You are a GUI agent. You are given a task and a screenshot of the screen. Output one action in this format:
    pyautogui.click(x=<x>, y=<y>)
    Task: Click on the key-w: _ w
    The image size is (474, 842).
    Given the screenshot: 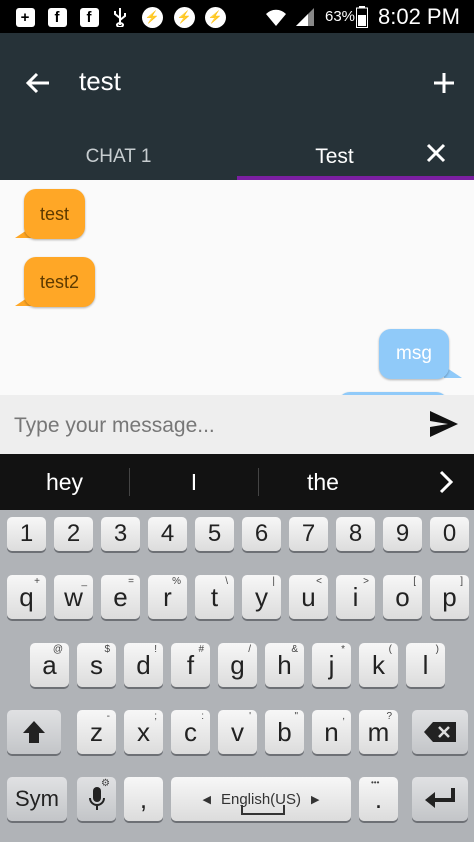 What is the action you would take?
    pyautogui.click(x=73, y=597)
    